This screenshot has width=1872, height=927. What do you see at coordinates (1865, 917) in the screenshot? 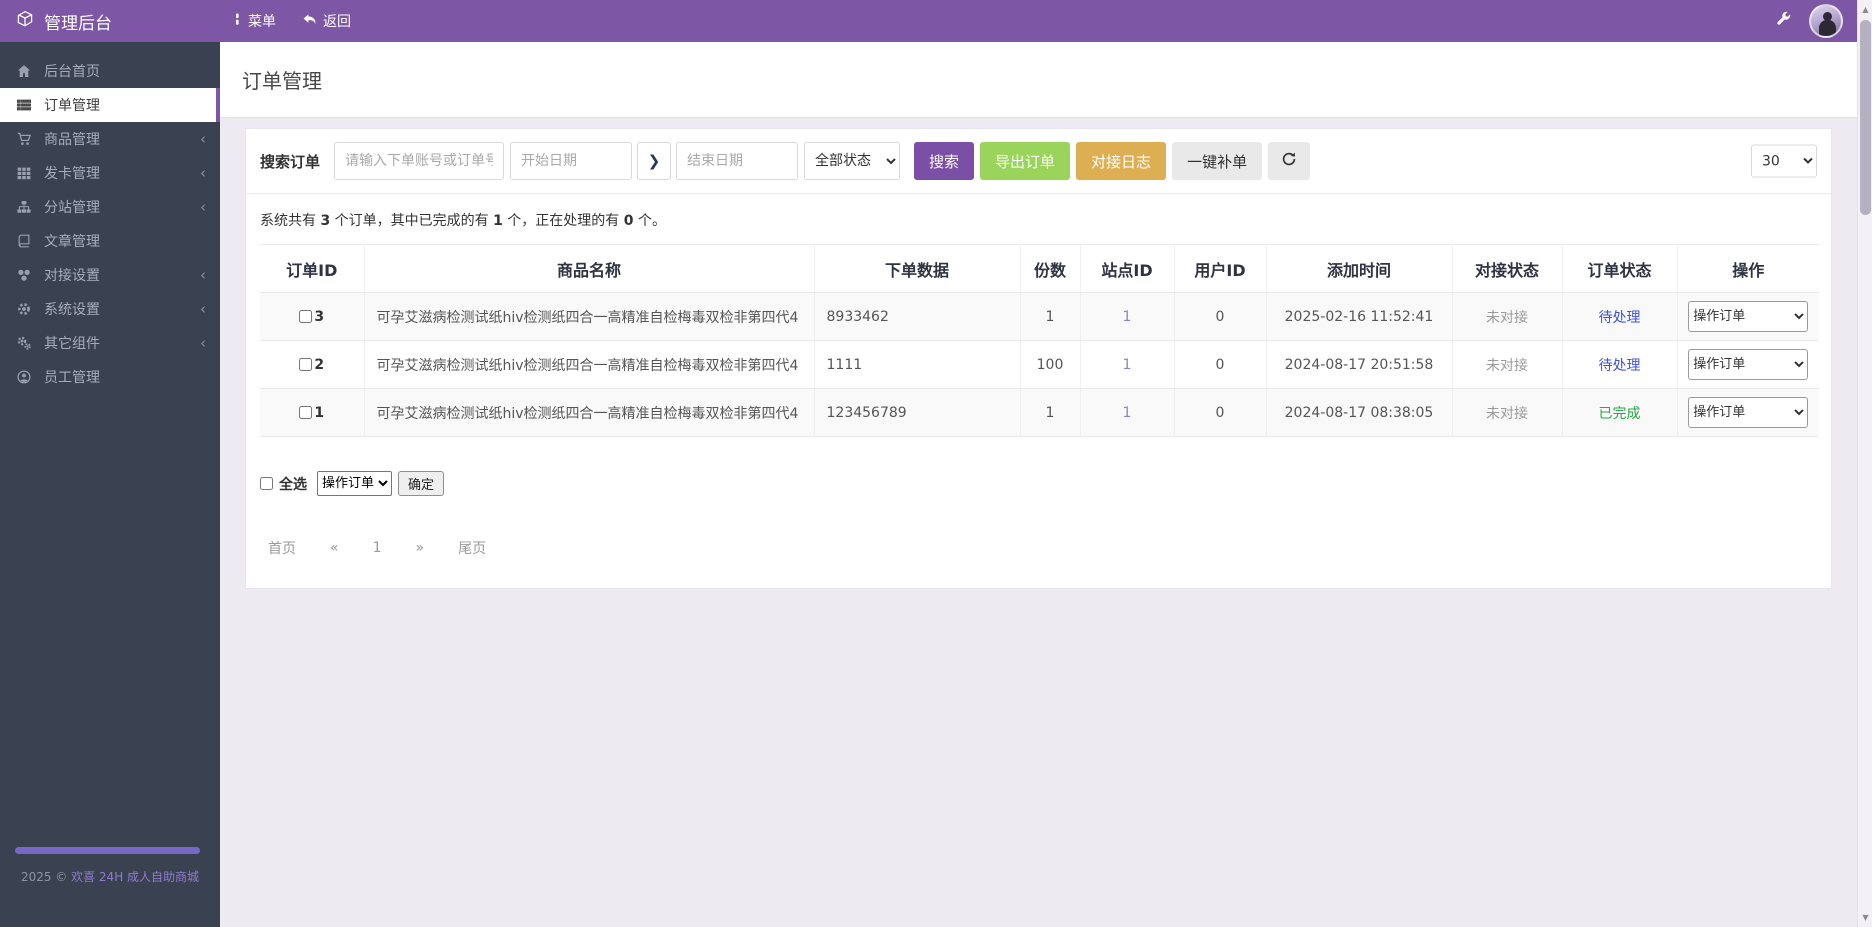
I see `scroll-down-arrow-icon: ▼` at bounding box center [1865, 917].